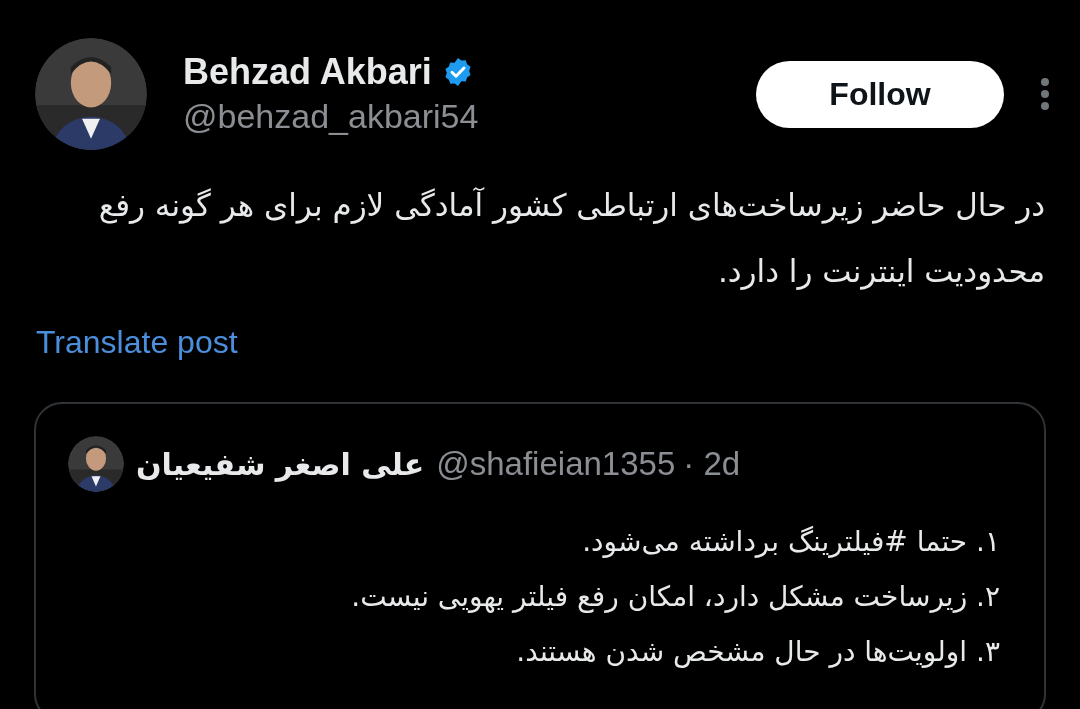  What do you see at coordinates (1045, 94) in the screenshot?
I see `more-options-icon` at bounding box center [1045, 94].